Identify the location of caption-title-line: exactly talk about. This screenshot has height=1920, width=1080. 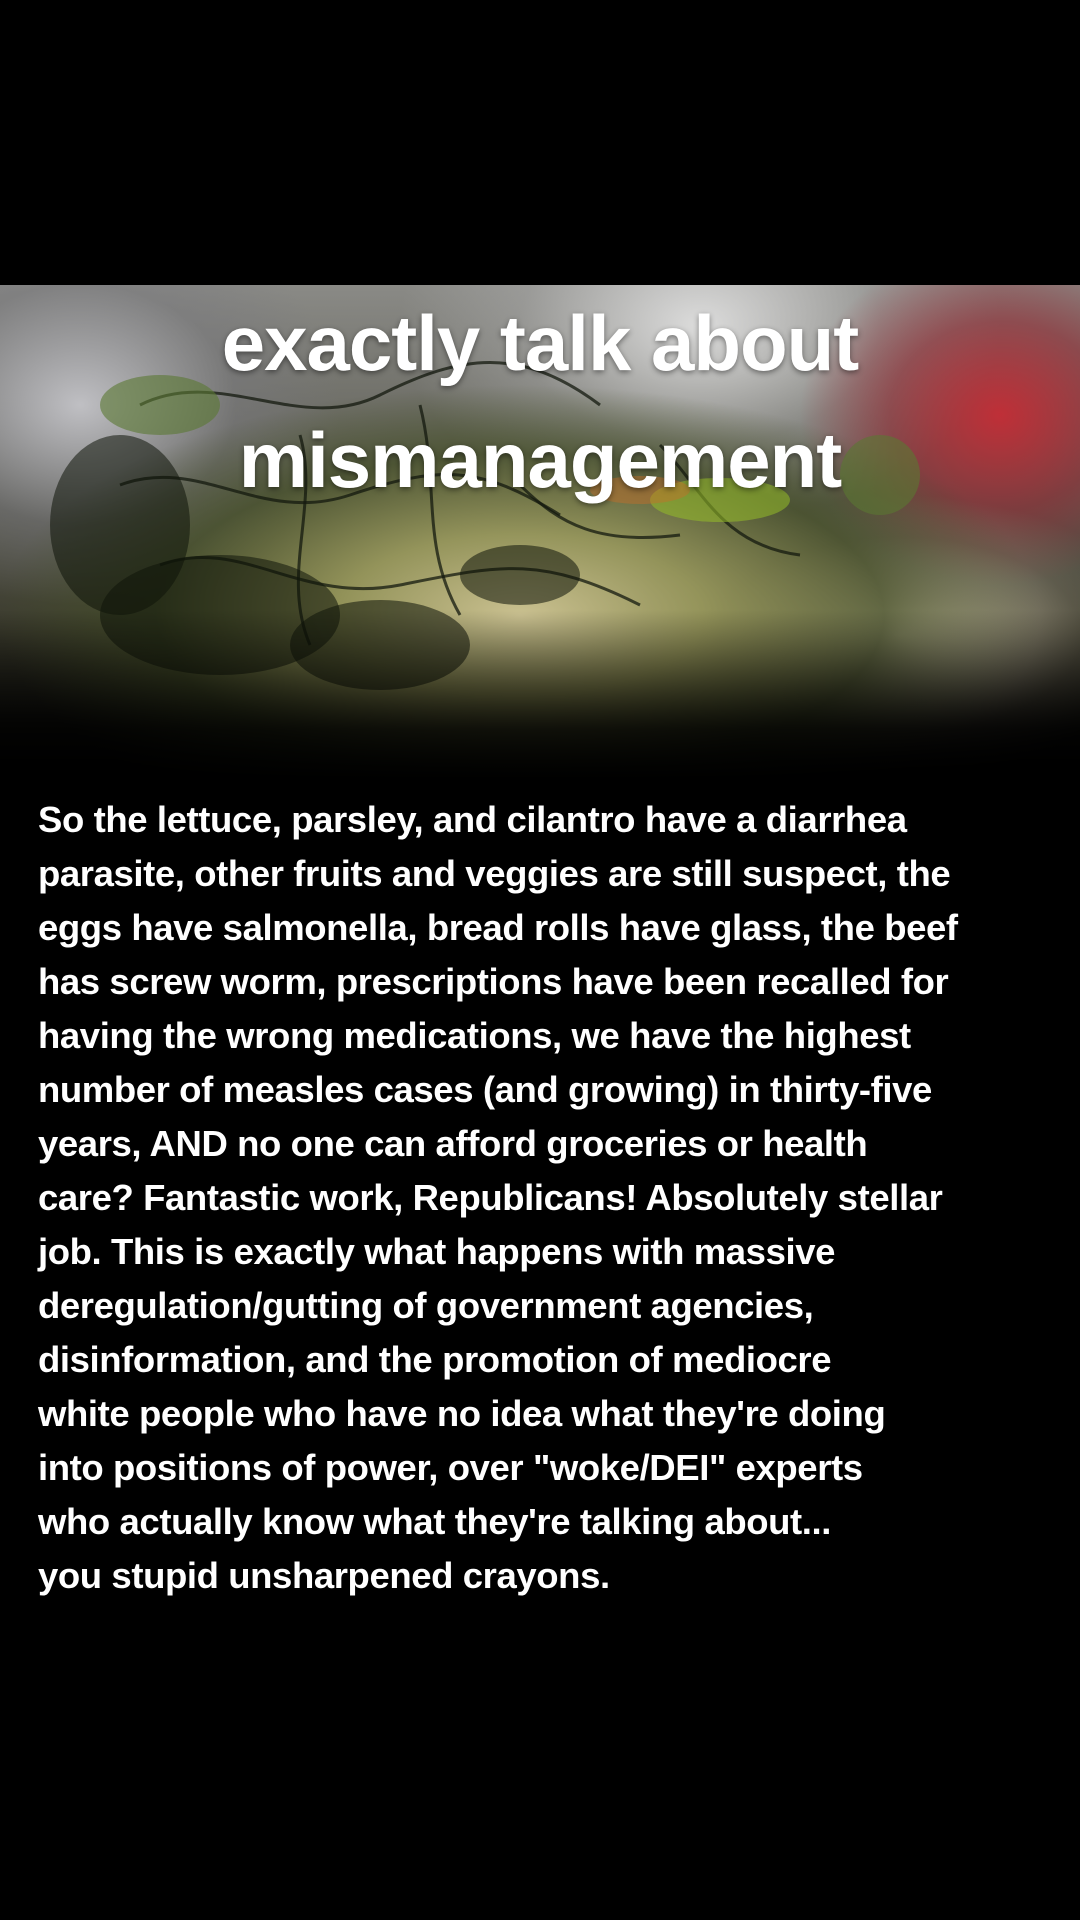
(540, 343).